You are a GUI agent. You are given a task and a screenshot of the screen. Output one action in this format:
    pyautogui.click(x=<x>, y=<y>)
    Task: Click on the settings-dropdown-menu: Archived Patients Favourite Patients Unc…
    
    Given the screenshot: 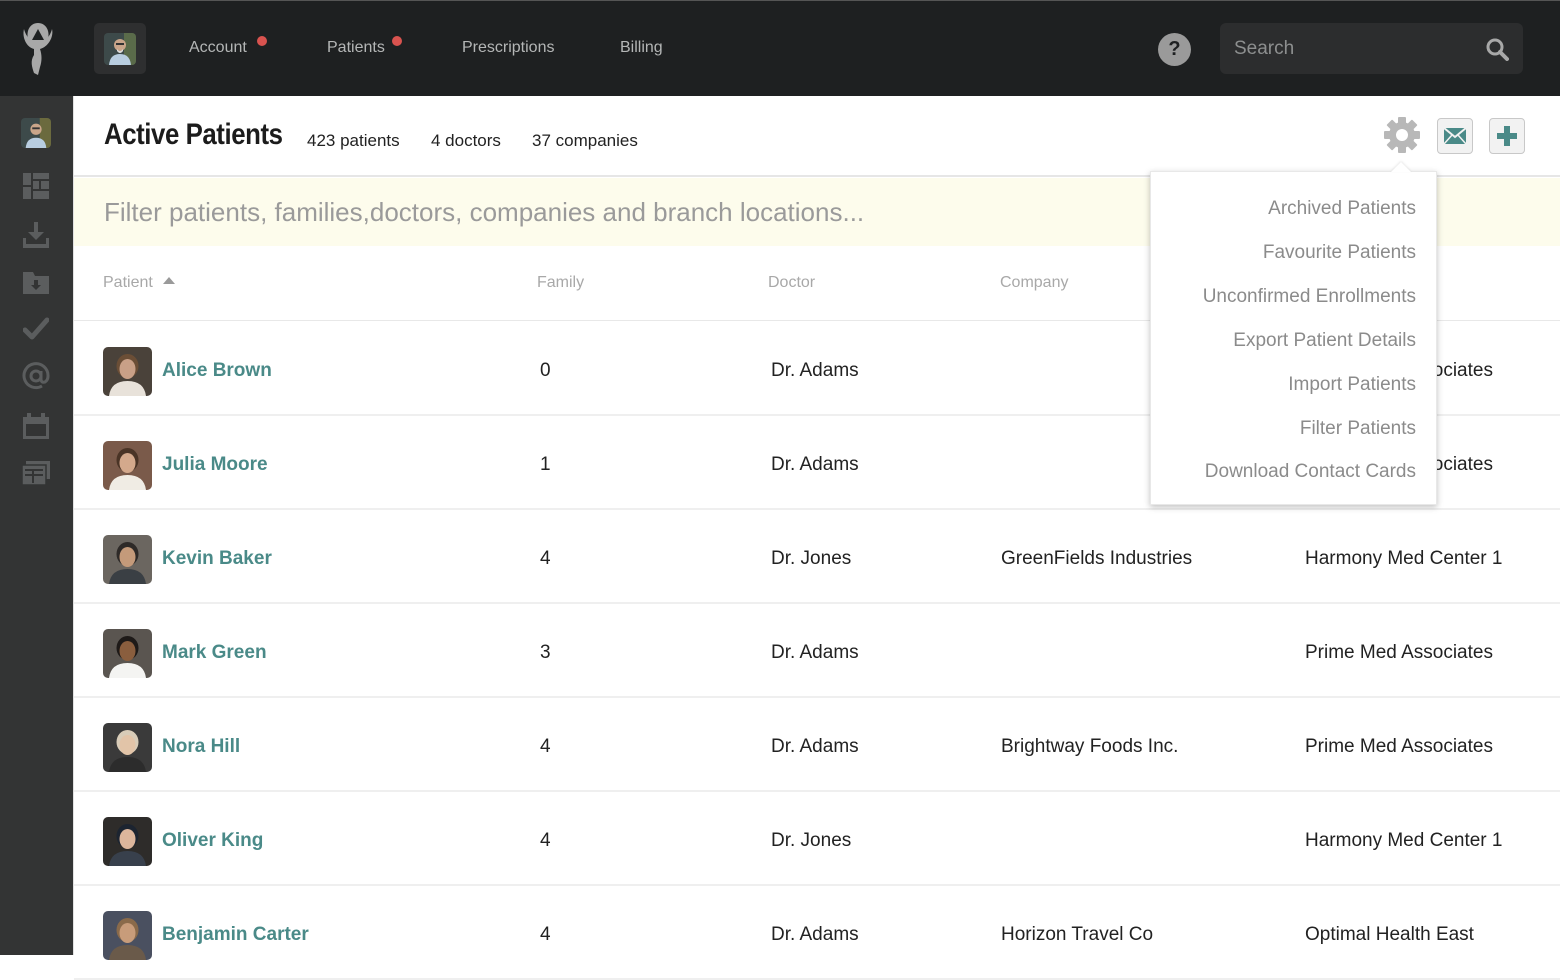 What is the action you would take?
    pyautogui.click(x=1293, y=338)
    